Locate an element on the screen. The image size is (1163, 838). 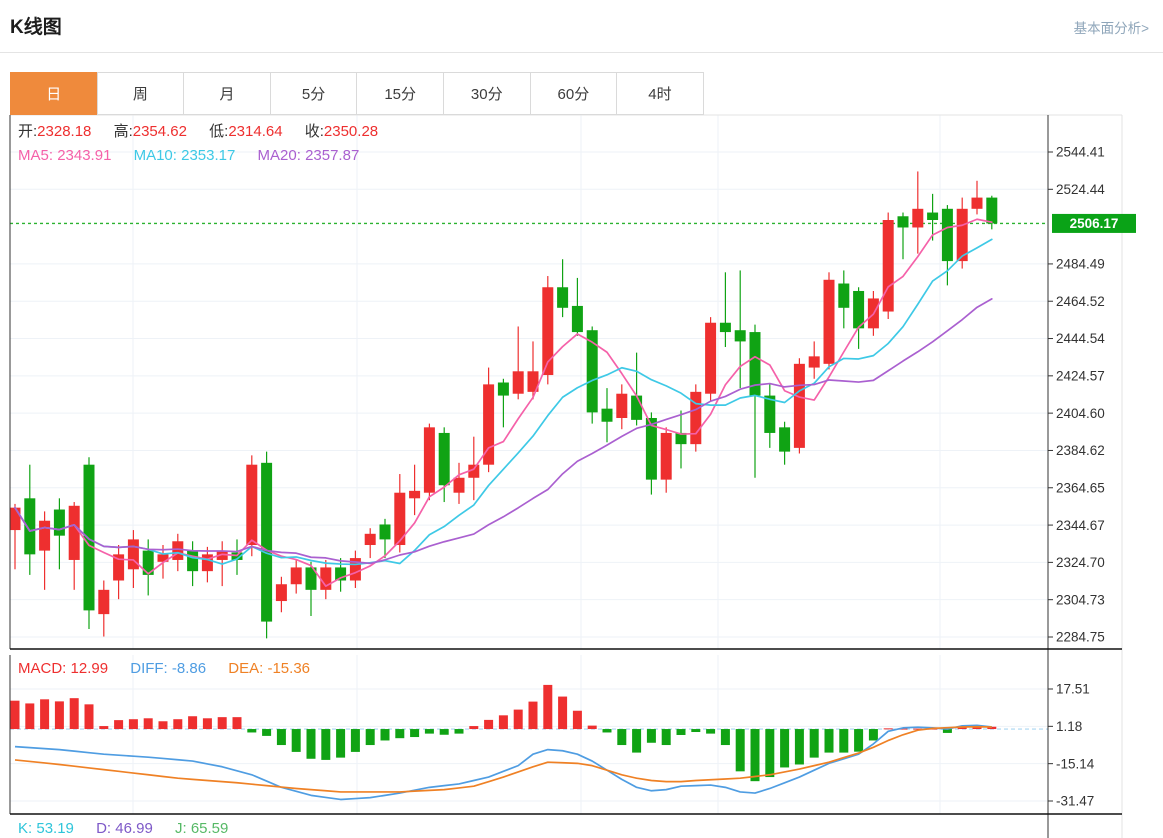
svg-text: 2344.67 is located at coordinates (1080, 525).